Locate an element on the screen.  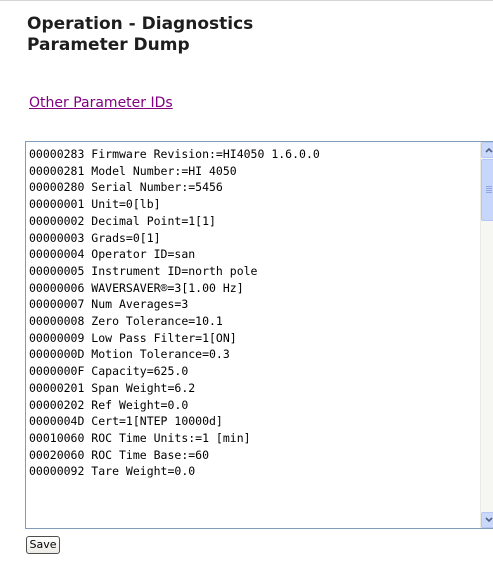
scroll-down-button is located at coordinates (487, 520).